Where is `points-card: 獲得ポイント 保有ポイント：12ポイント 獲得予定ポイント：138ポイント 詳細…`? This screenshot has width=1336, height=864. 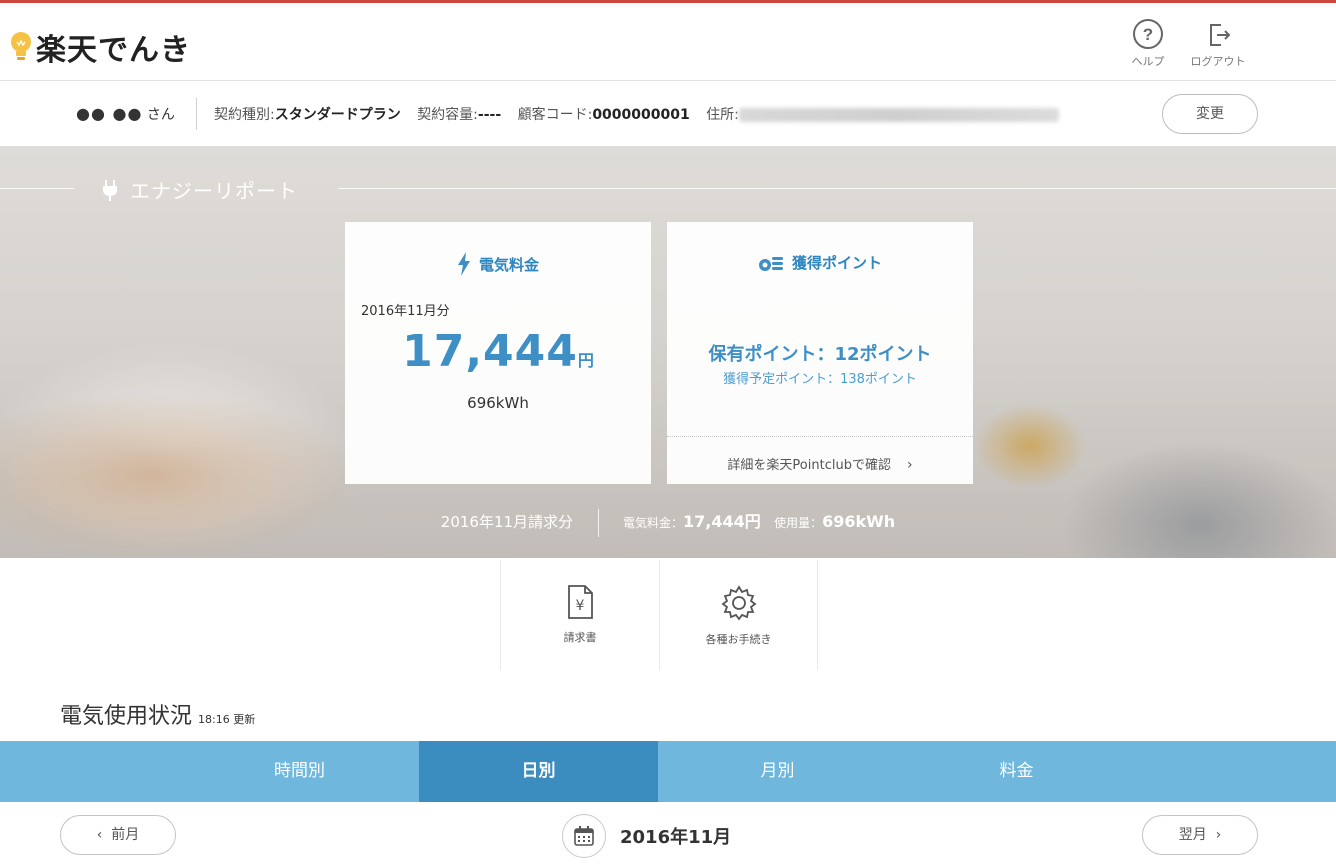 points-card: 獲得ポイント 保有ポイント：12ポイント 獲得予定ポイント：138ポイント 詳細… is located at coordinates (820, 353).